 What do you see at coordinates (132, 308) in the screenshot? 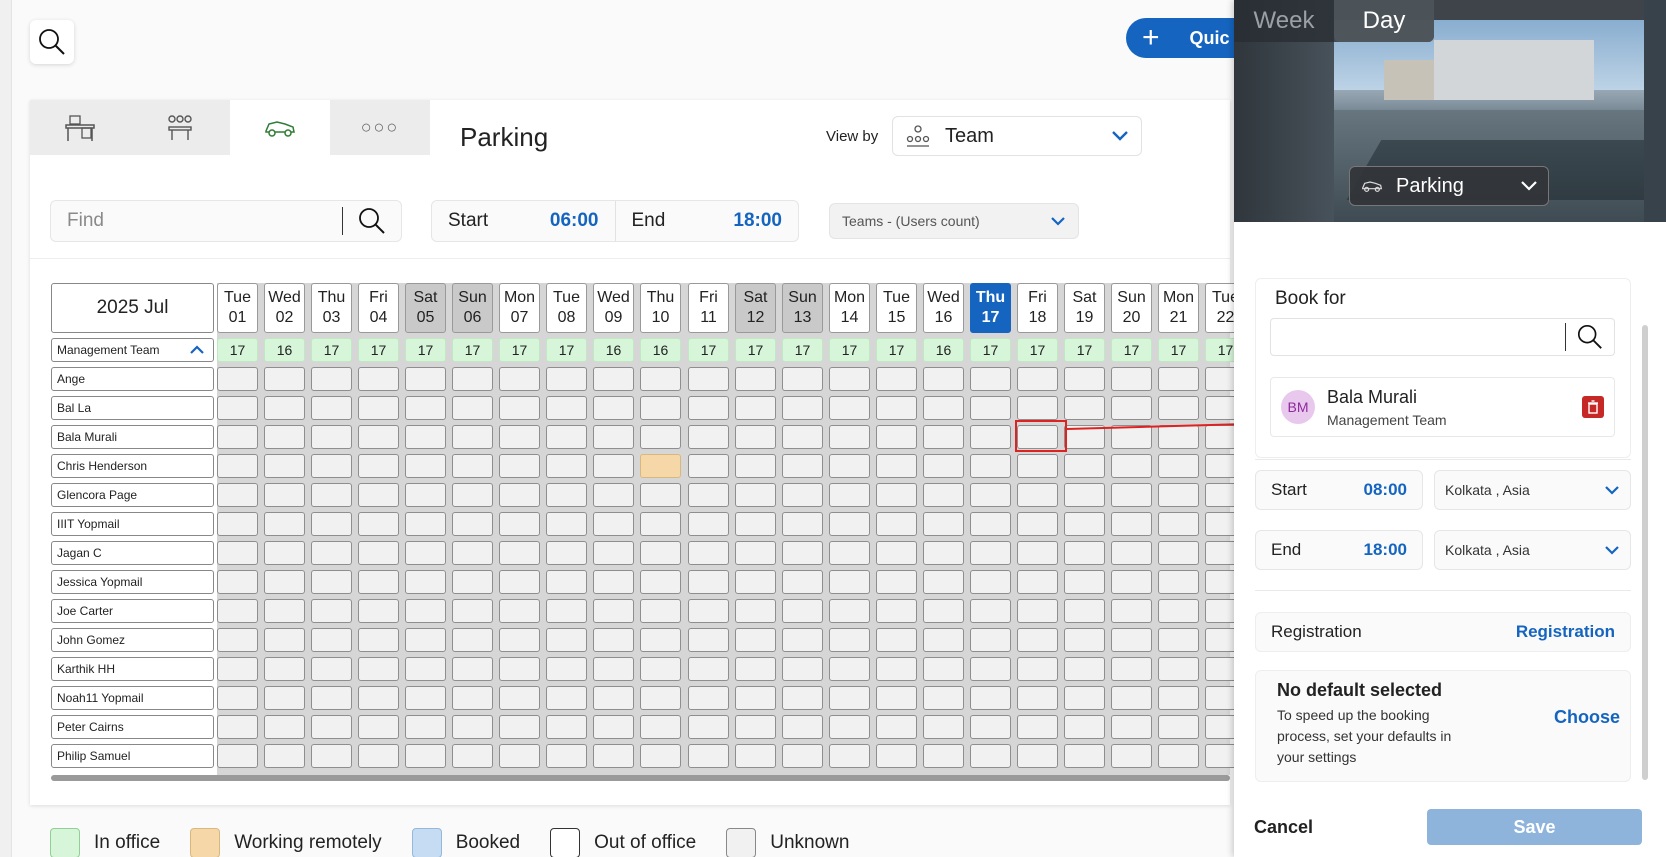
I see `month-label: 2025 Jul` at bounding box center [132, 308].